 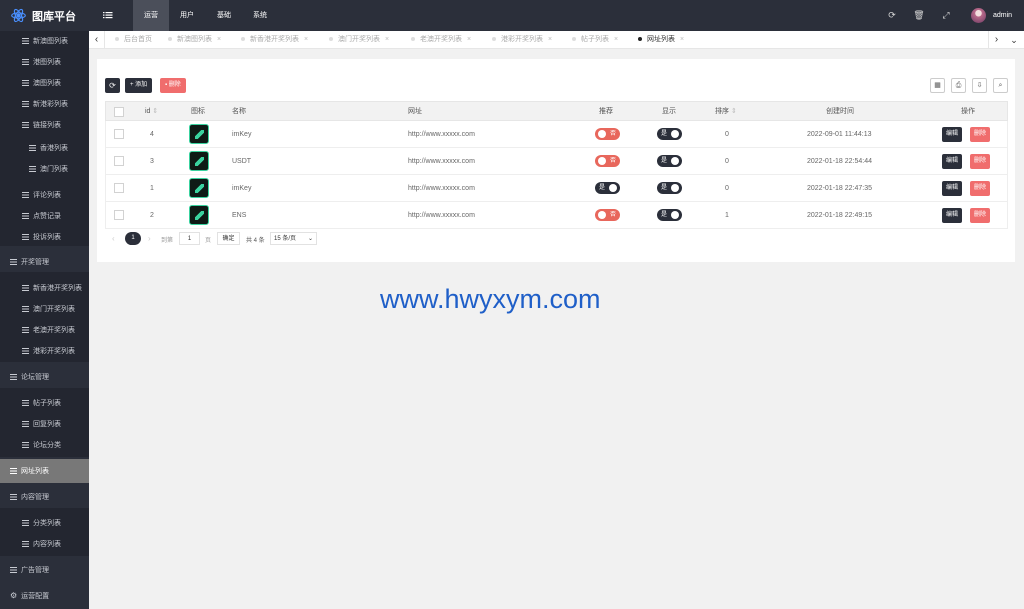 What do you see at coordinates (187, 15) in the screenshot?
I see `nav-tab-users: 用户` at bounding box center [187, 15].